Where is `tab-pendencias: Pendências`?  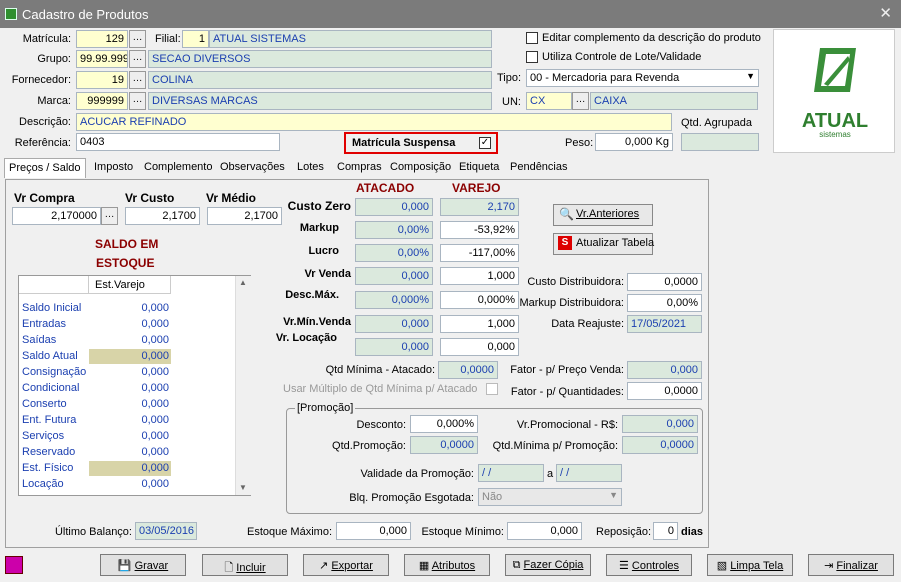 tab-pendencias: Pendências is located at coordinates (539, 168).